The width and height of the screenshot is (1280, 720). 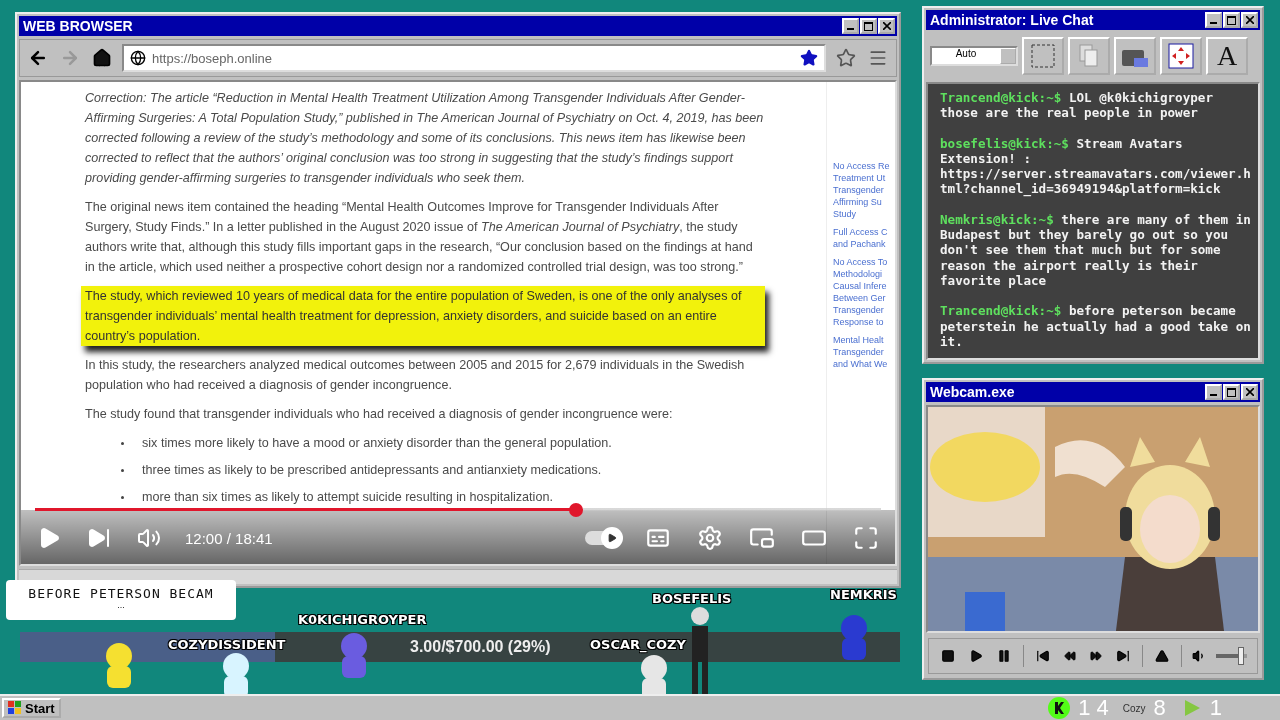 What do you see at coordinates (1227, 56) in the screenshot?
I see `font-button: A` at bounding box center [1227, 56].